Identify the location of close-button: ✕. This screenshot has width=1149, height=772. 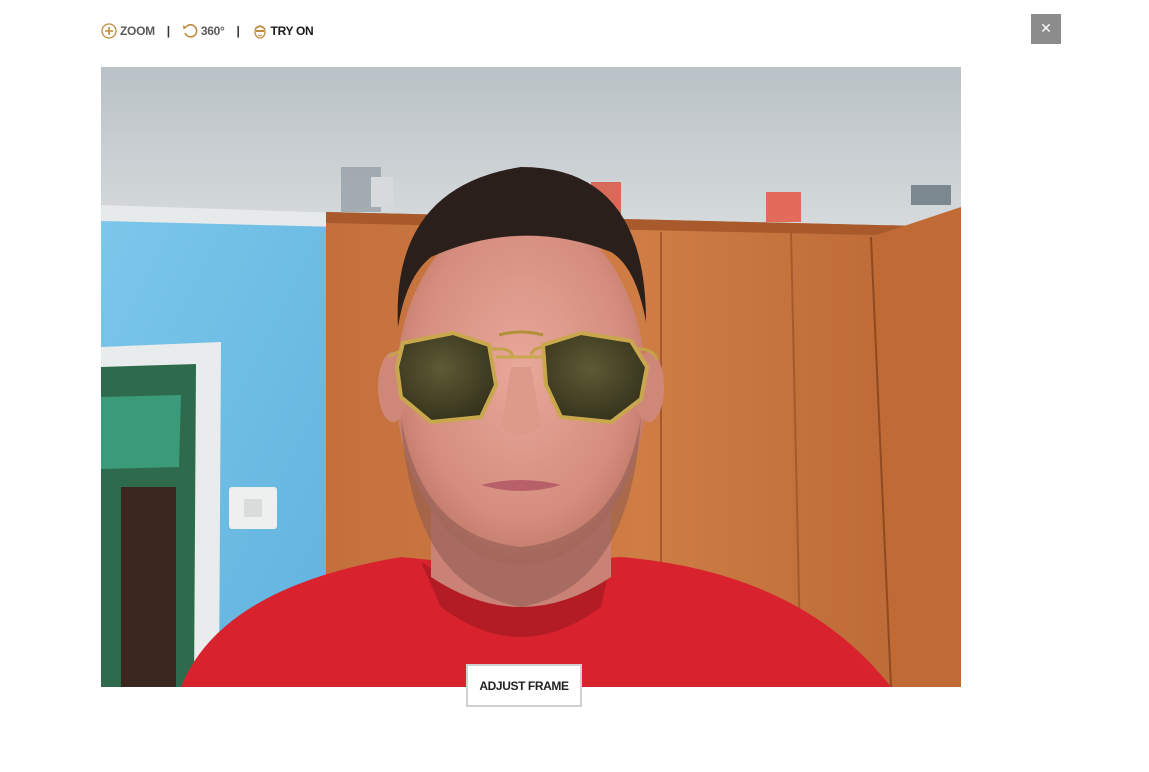
(1046, 29).